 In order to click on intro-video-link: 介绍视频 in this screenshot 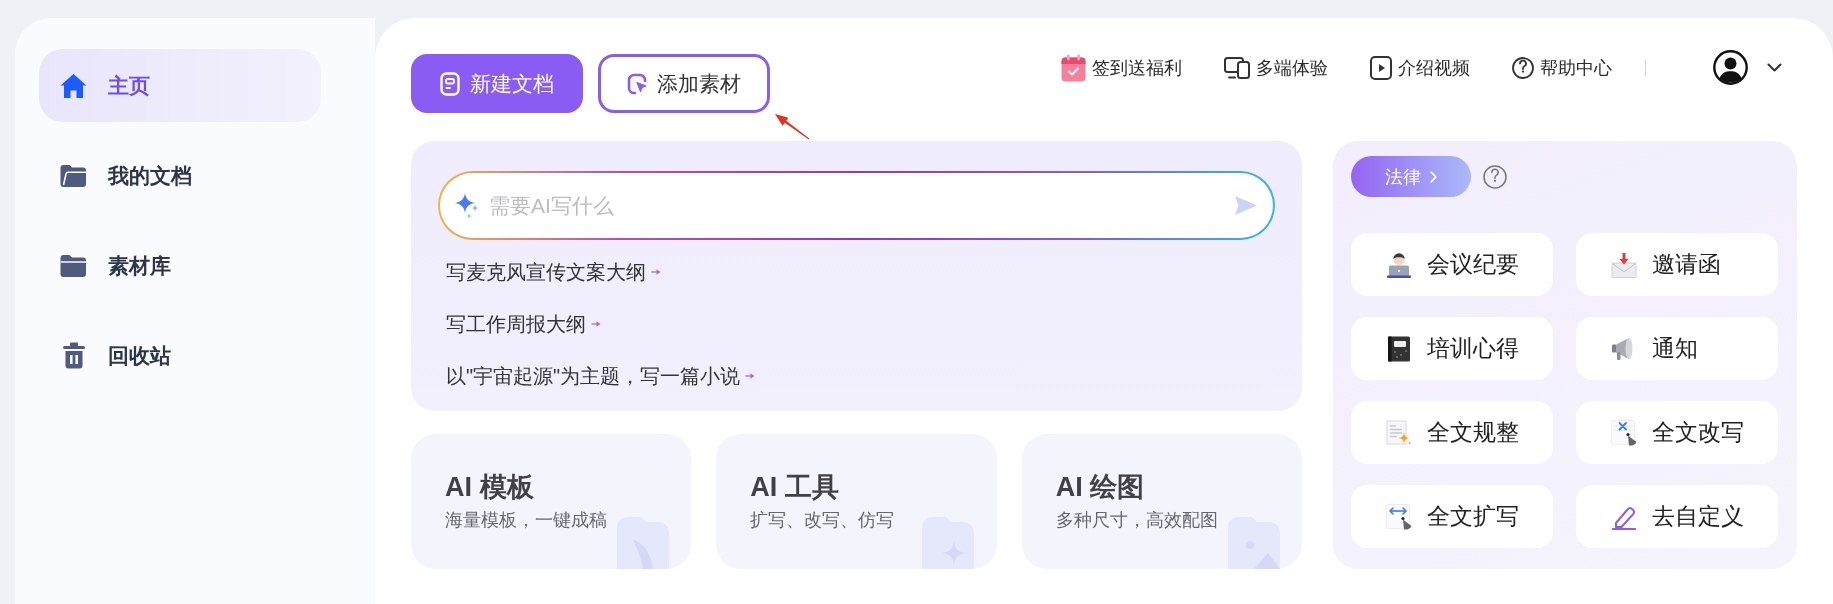, I will do `click(1420, 67)`.